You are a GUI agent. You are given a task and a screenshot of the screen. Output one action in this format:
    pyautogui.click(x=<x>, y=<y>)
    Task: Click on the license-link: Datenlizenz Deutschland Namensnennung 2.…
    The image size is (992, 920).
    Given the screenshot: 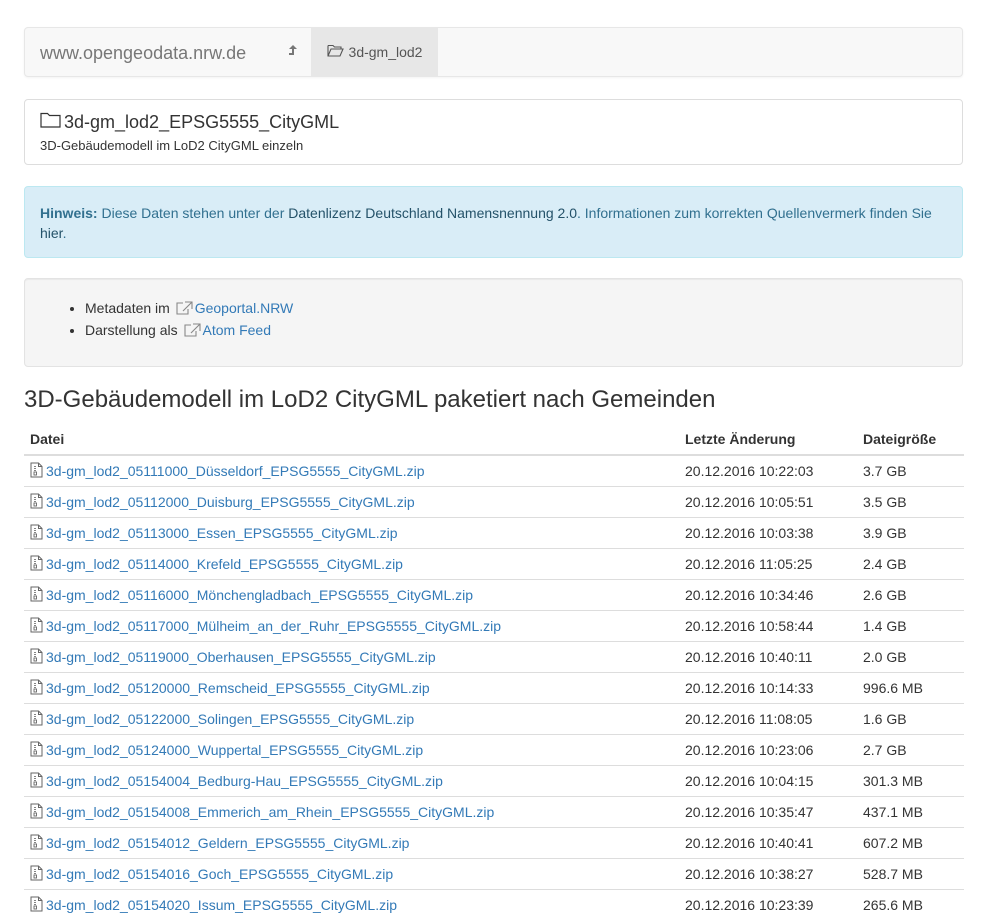 What is the action you would take?
    pyautogui.click(x=432, y=213)
    